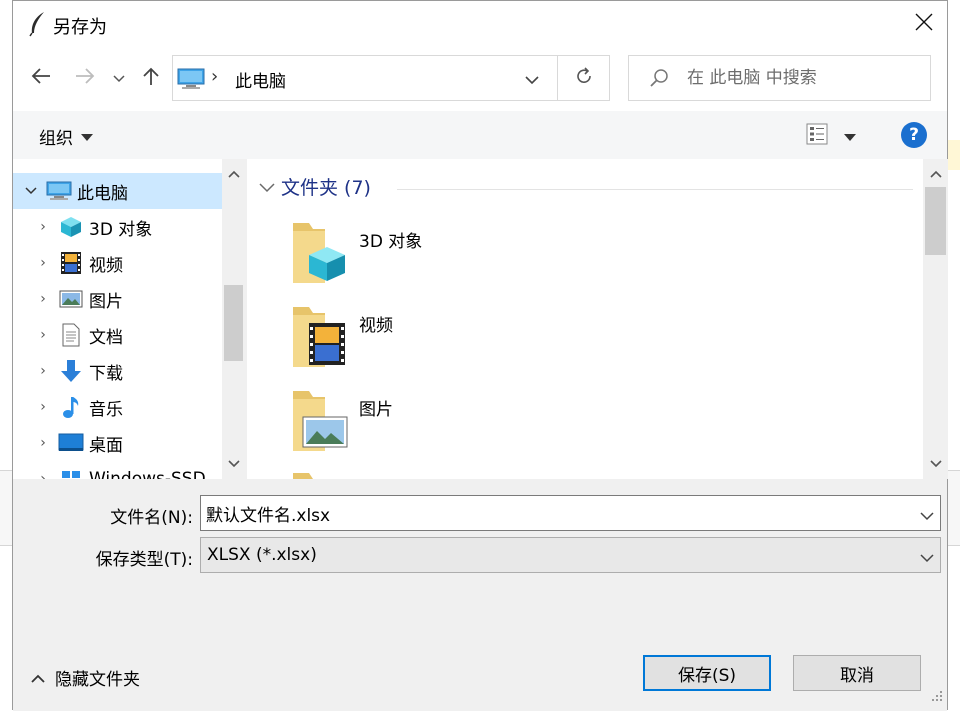  I want to click on music-icon, so click(71, 407).